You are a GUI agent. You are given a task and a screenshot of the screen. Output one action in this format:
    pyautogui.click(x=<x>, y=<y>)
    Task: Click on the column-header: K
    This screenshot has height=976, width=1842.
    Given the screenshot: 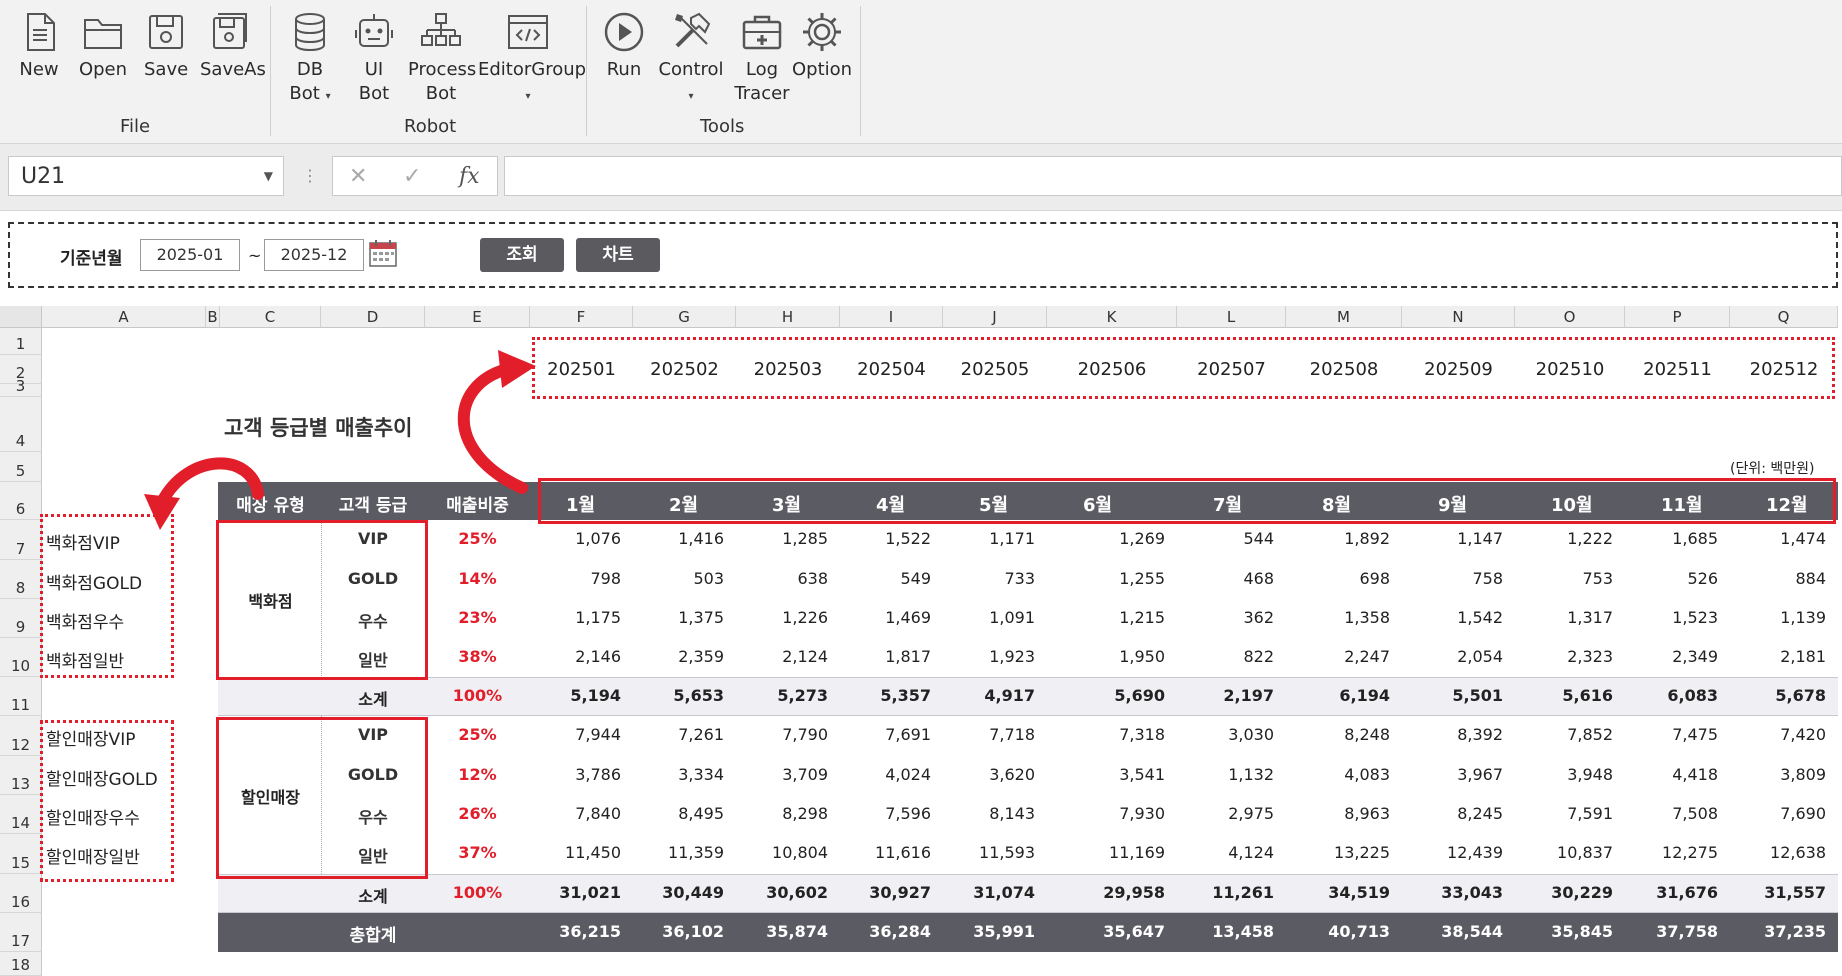 What is the action you would take?
    pyautogui.click(x=1112, y=317)
    